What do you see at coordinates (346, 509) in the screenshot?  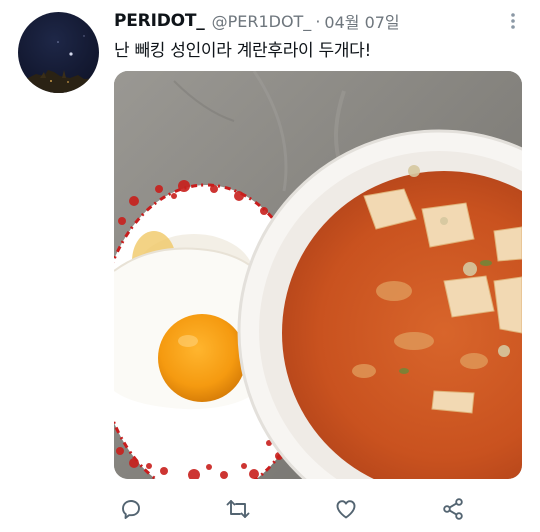 I see `like-icon` at bounding box center [346, 509].